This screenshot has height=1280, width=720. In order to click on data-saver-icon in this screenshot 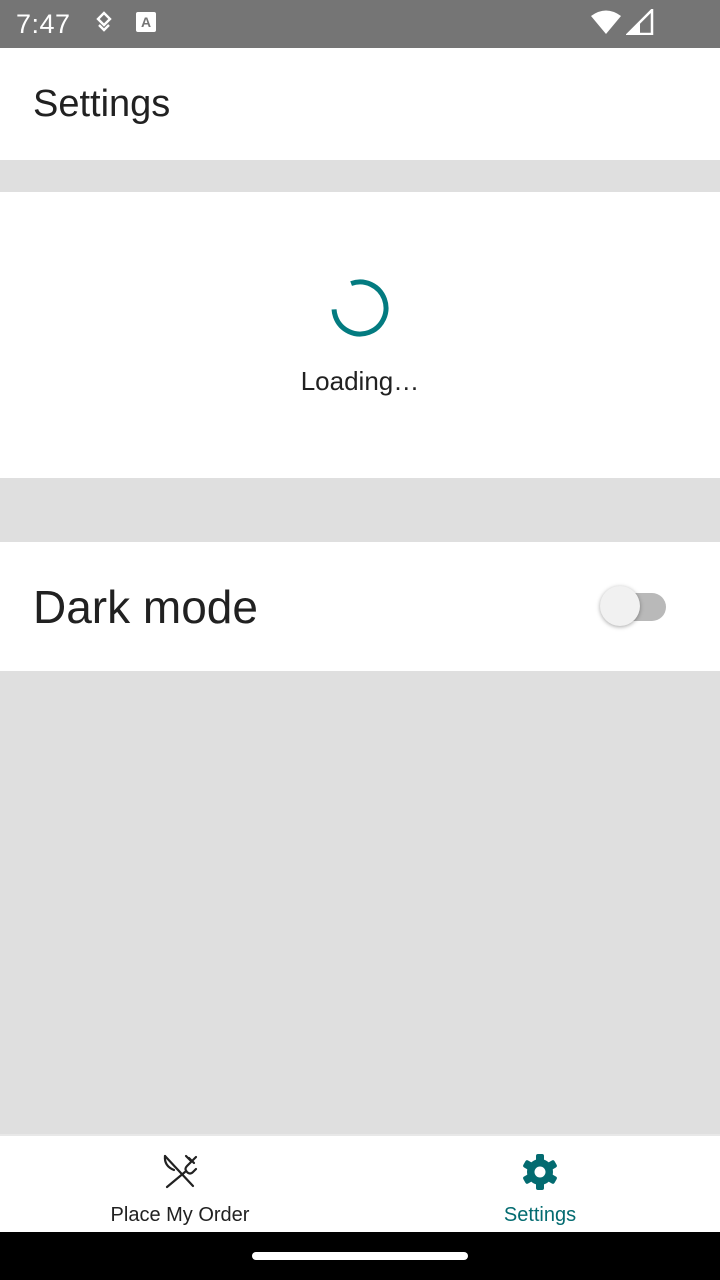, I will do `click(104, 24)`.